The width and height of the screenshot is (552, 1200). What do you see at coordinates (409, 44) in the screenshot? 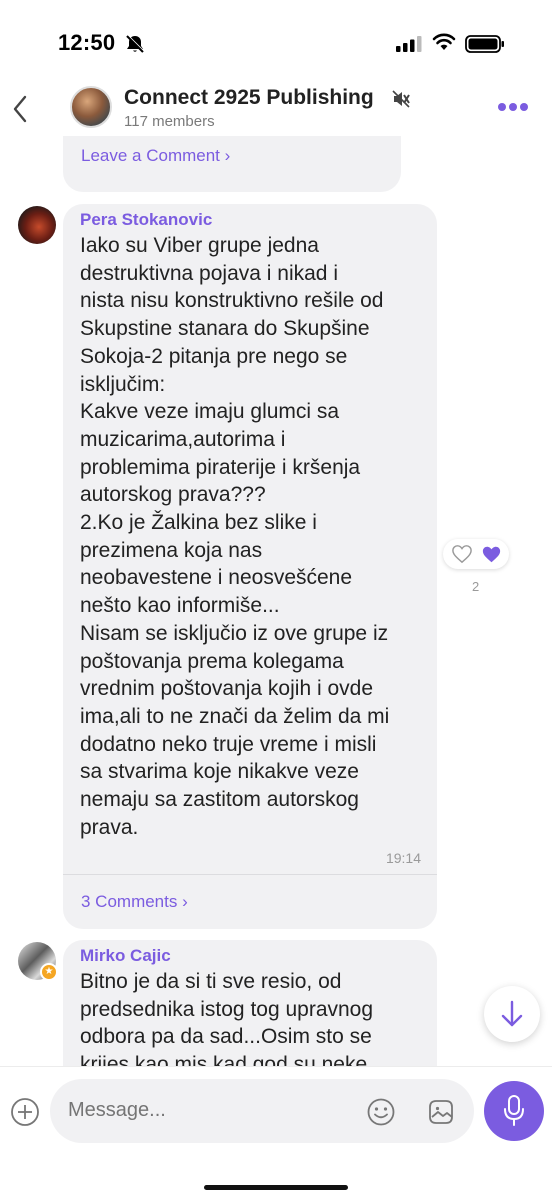
I see `signal-icon` at bounding box center [409, 44].